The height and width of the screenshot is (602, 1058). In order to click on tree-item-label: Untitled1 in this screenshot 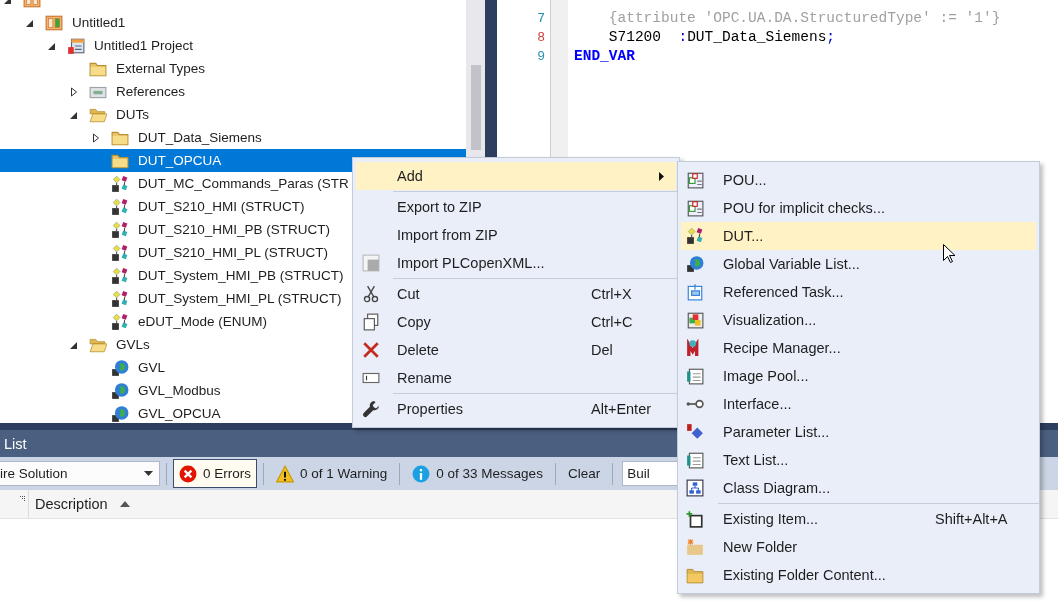, I will do `click(99, 22)`.